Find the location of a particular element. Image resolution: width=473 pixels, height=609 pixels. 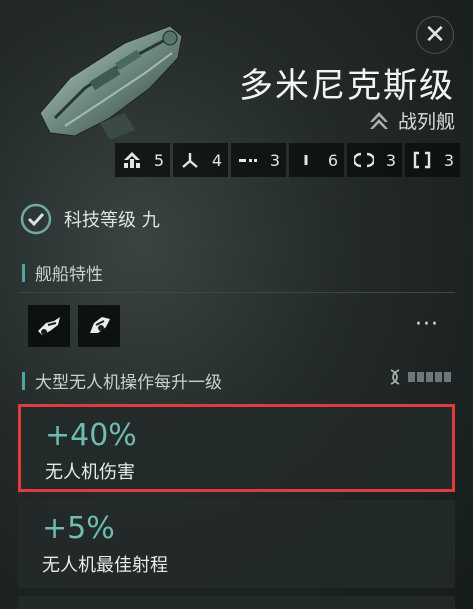

slot-layout: 5 4 3 6 3 3 is located at coordinates (287, 160).